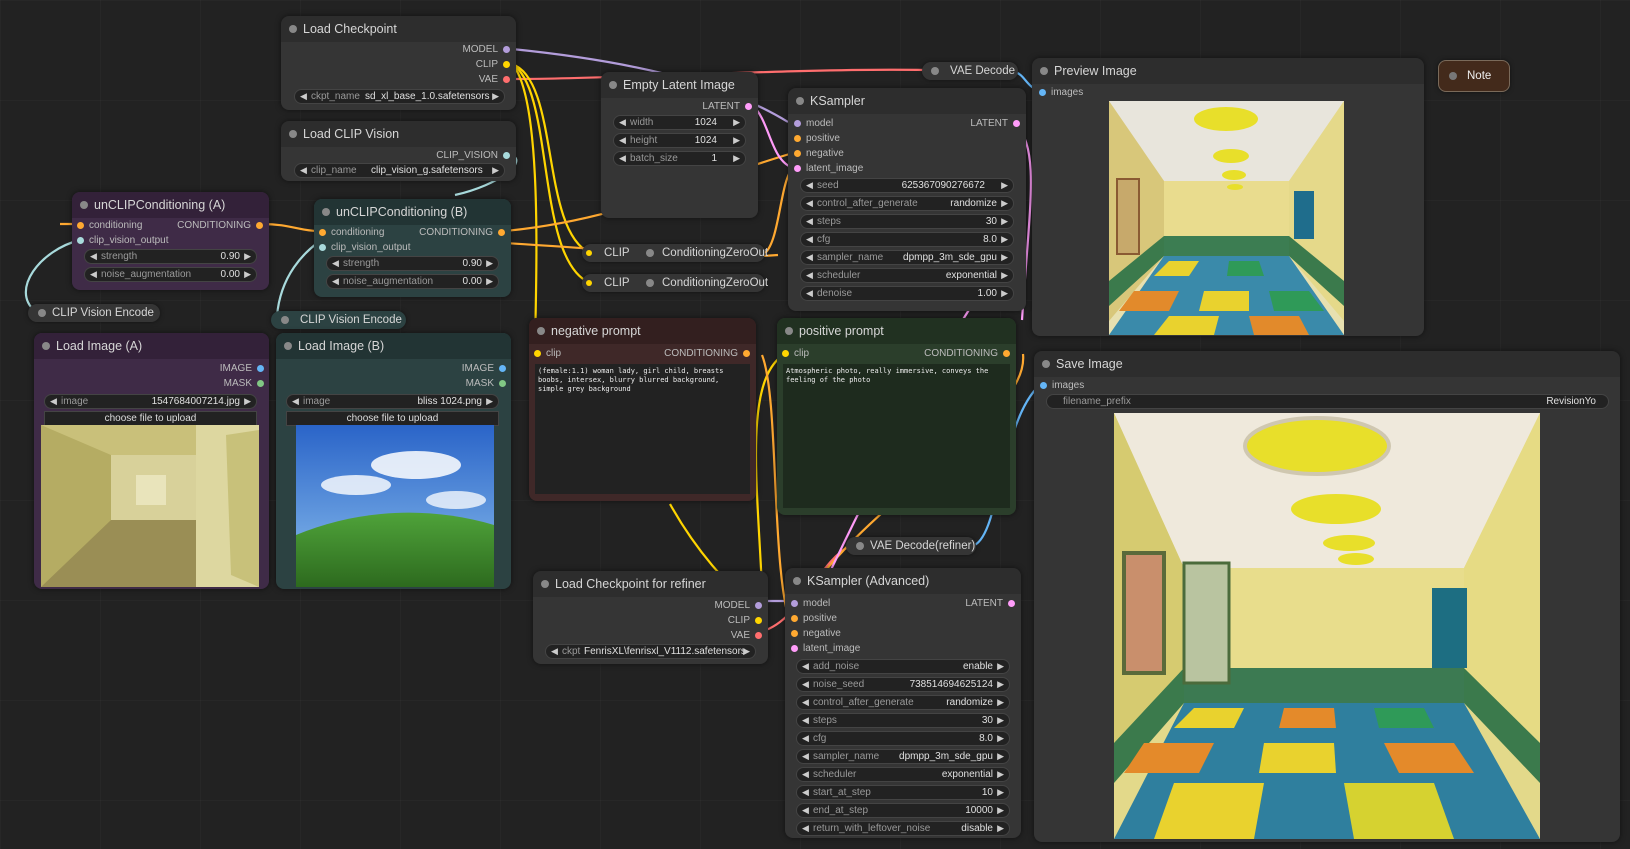 The width and height of the screenshot is (1630, 849). Describe the element at coordinates (493, 65) in the screenshot. I see `output-clip: CLIP` at that location.